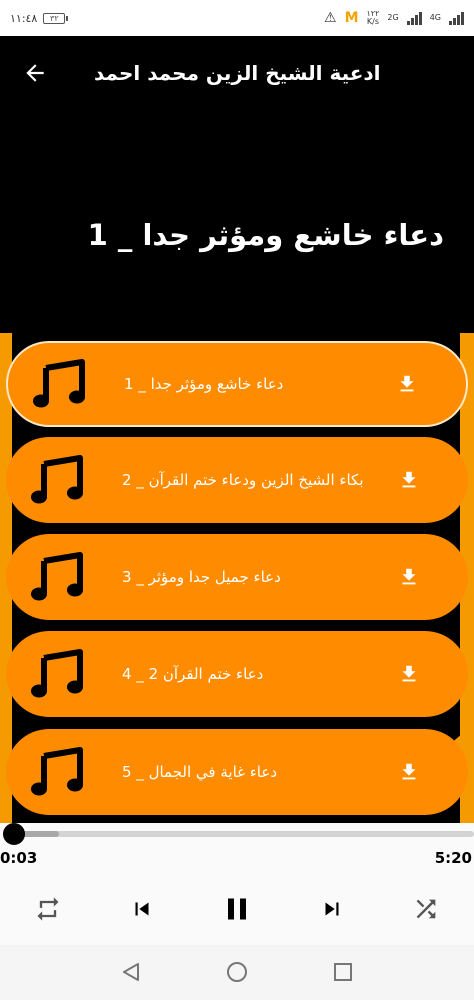  I want to click on shuffle-button, so click(426, 909).